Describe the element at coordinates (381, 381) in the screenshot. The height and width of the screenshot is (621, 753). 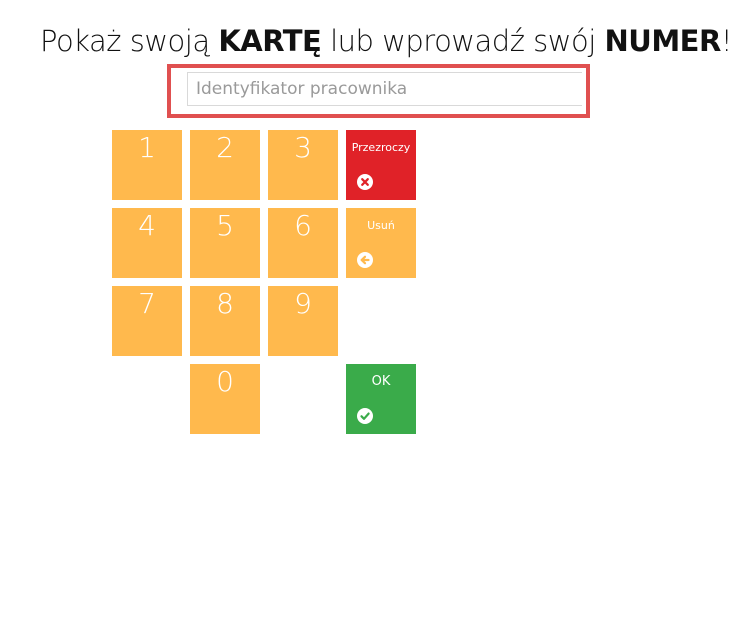
I see `ok-button-label: OK` at that location.